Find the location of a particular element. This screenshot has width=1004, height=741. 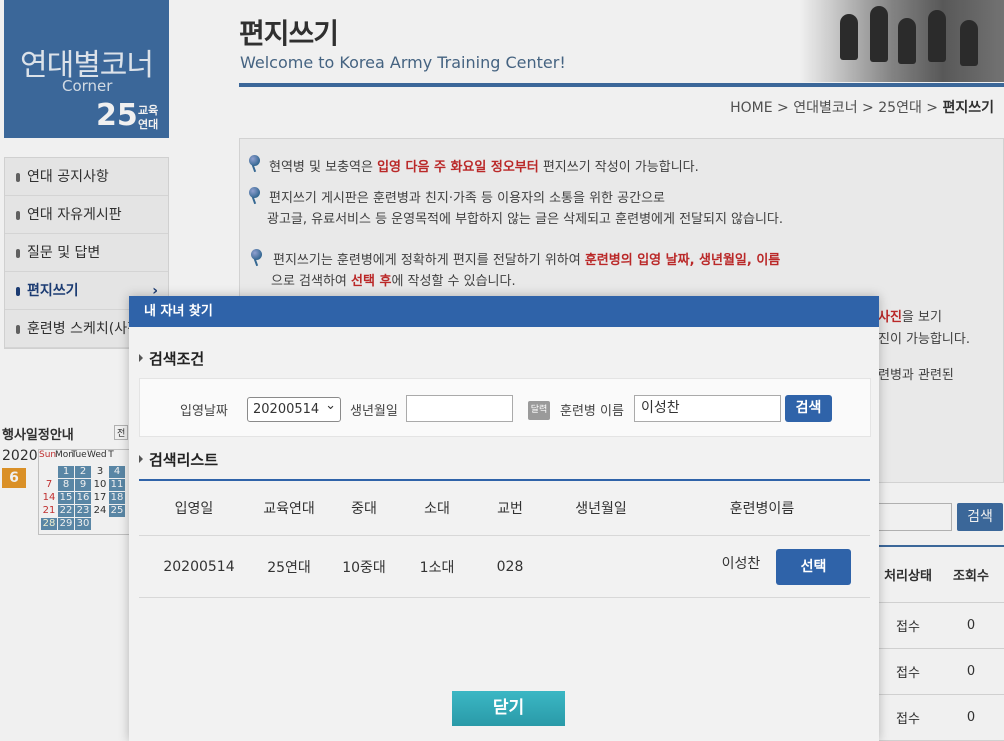

calendar-month: 6 is located at coordinates (14, 478).